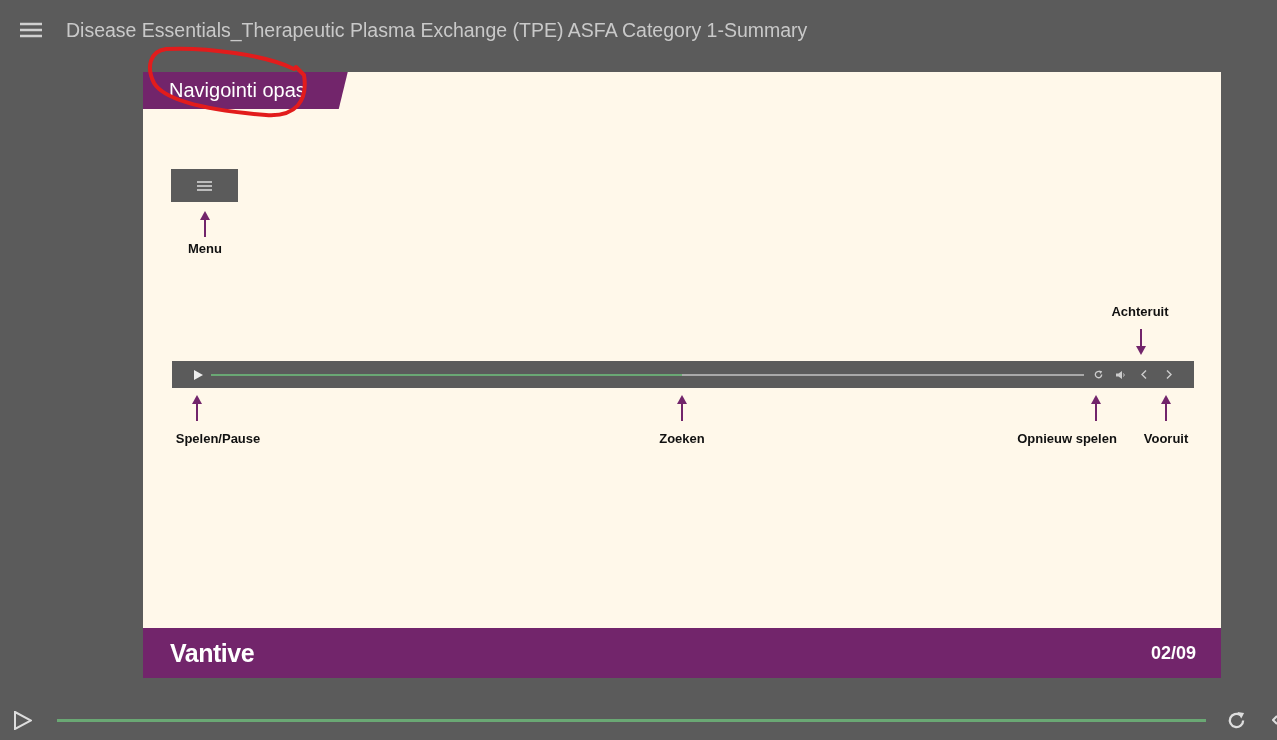  I want to click on forward-icon, so click(1169, 374).